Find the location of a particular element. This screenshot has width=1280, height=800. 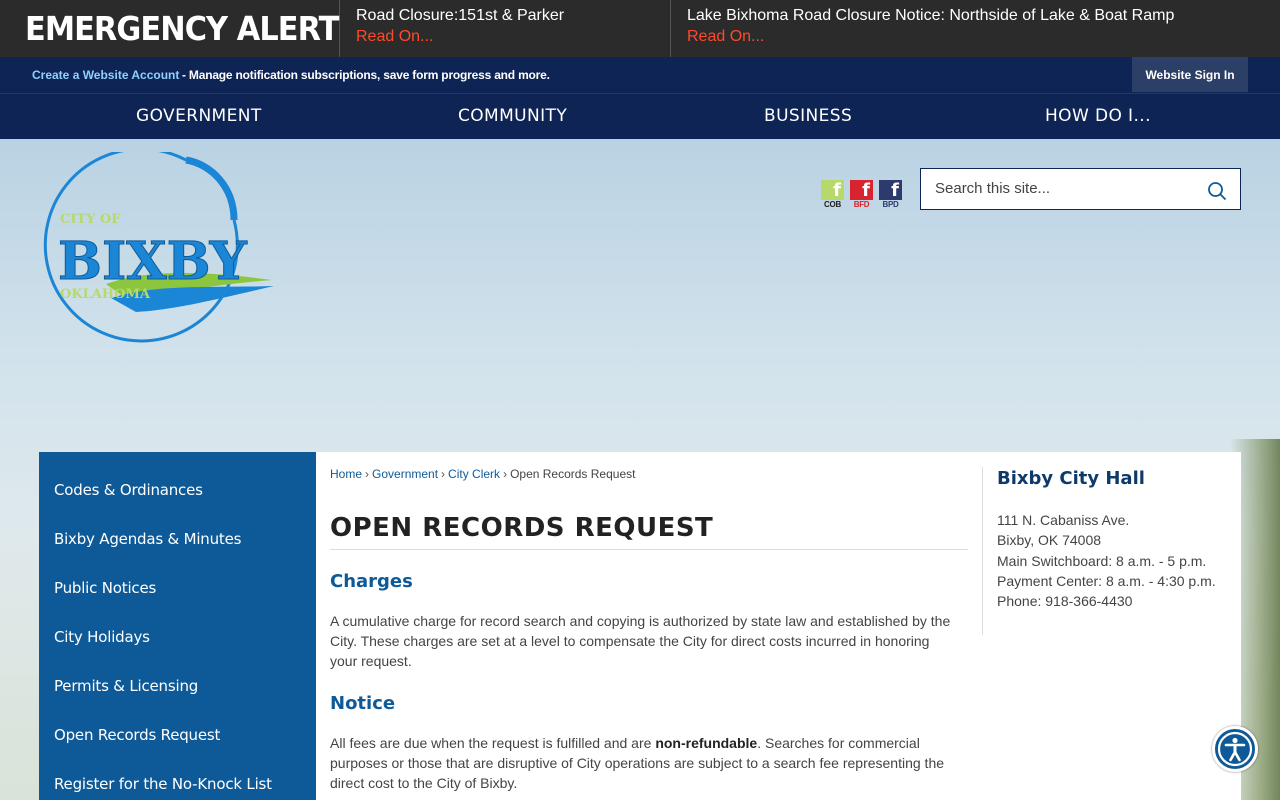

address-line: Bixby, OK 74008 is located at coordinates (1049, 540).